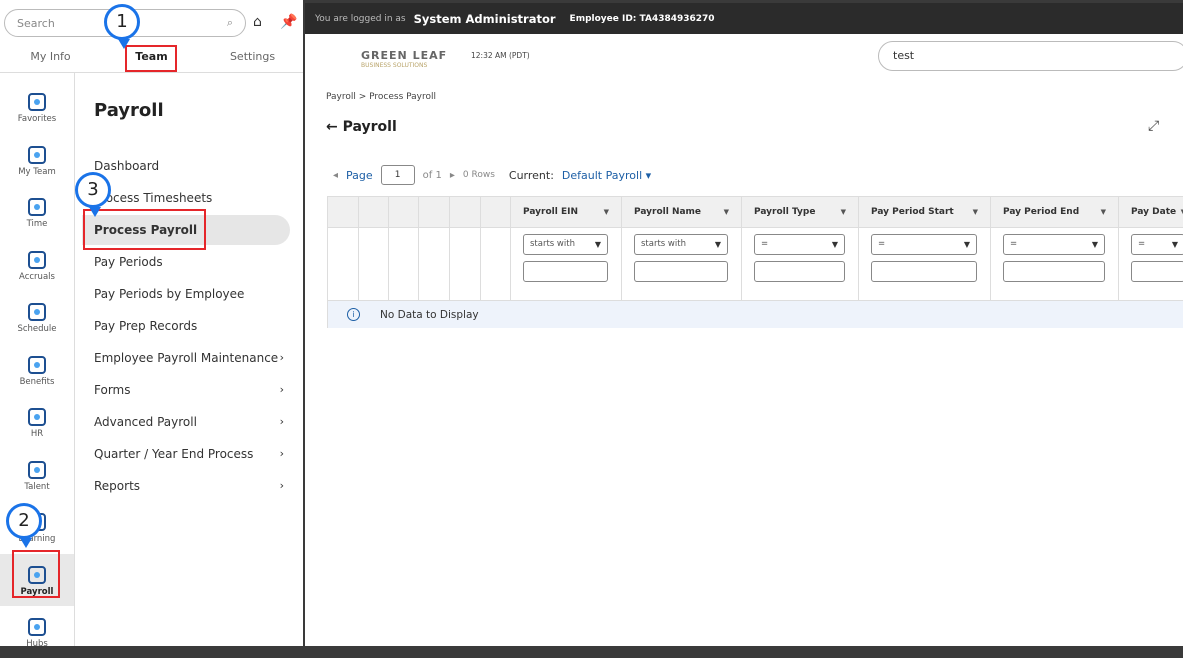 Image resolution: width=1183 pixels, height=658 pixels. What do you see at coordinates (335, 175) in the screenshot?
I see `prev-page-icon: ◂` at bounding box center [335, 175].